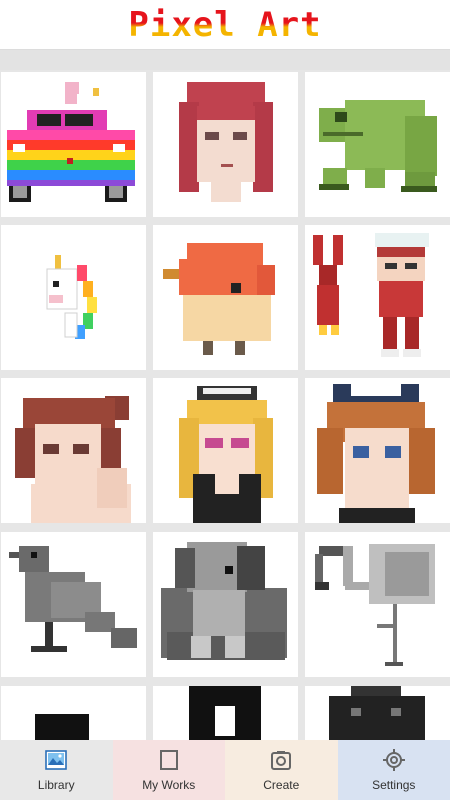 The width and height of the screenshot is (450, 800). Describe the element at coordinates (226, 454) in the screenshot. I see `maid-girl-image` at that location.